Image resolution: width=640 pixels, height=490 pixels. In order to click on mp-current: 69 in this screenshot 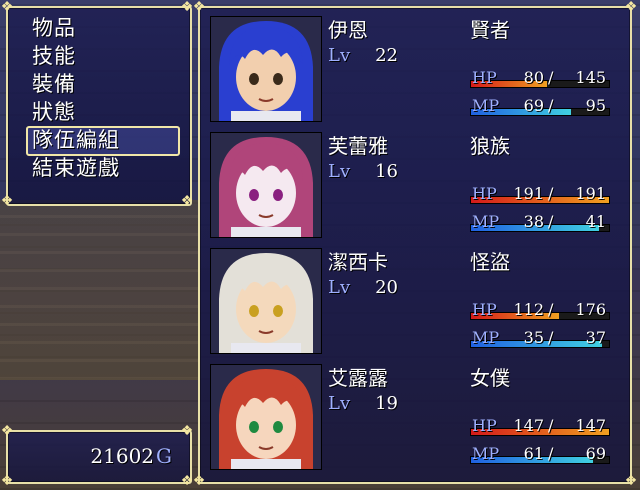, I will do `click(533, 105)`.